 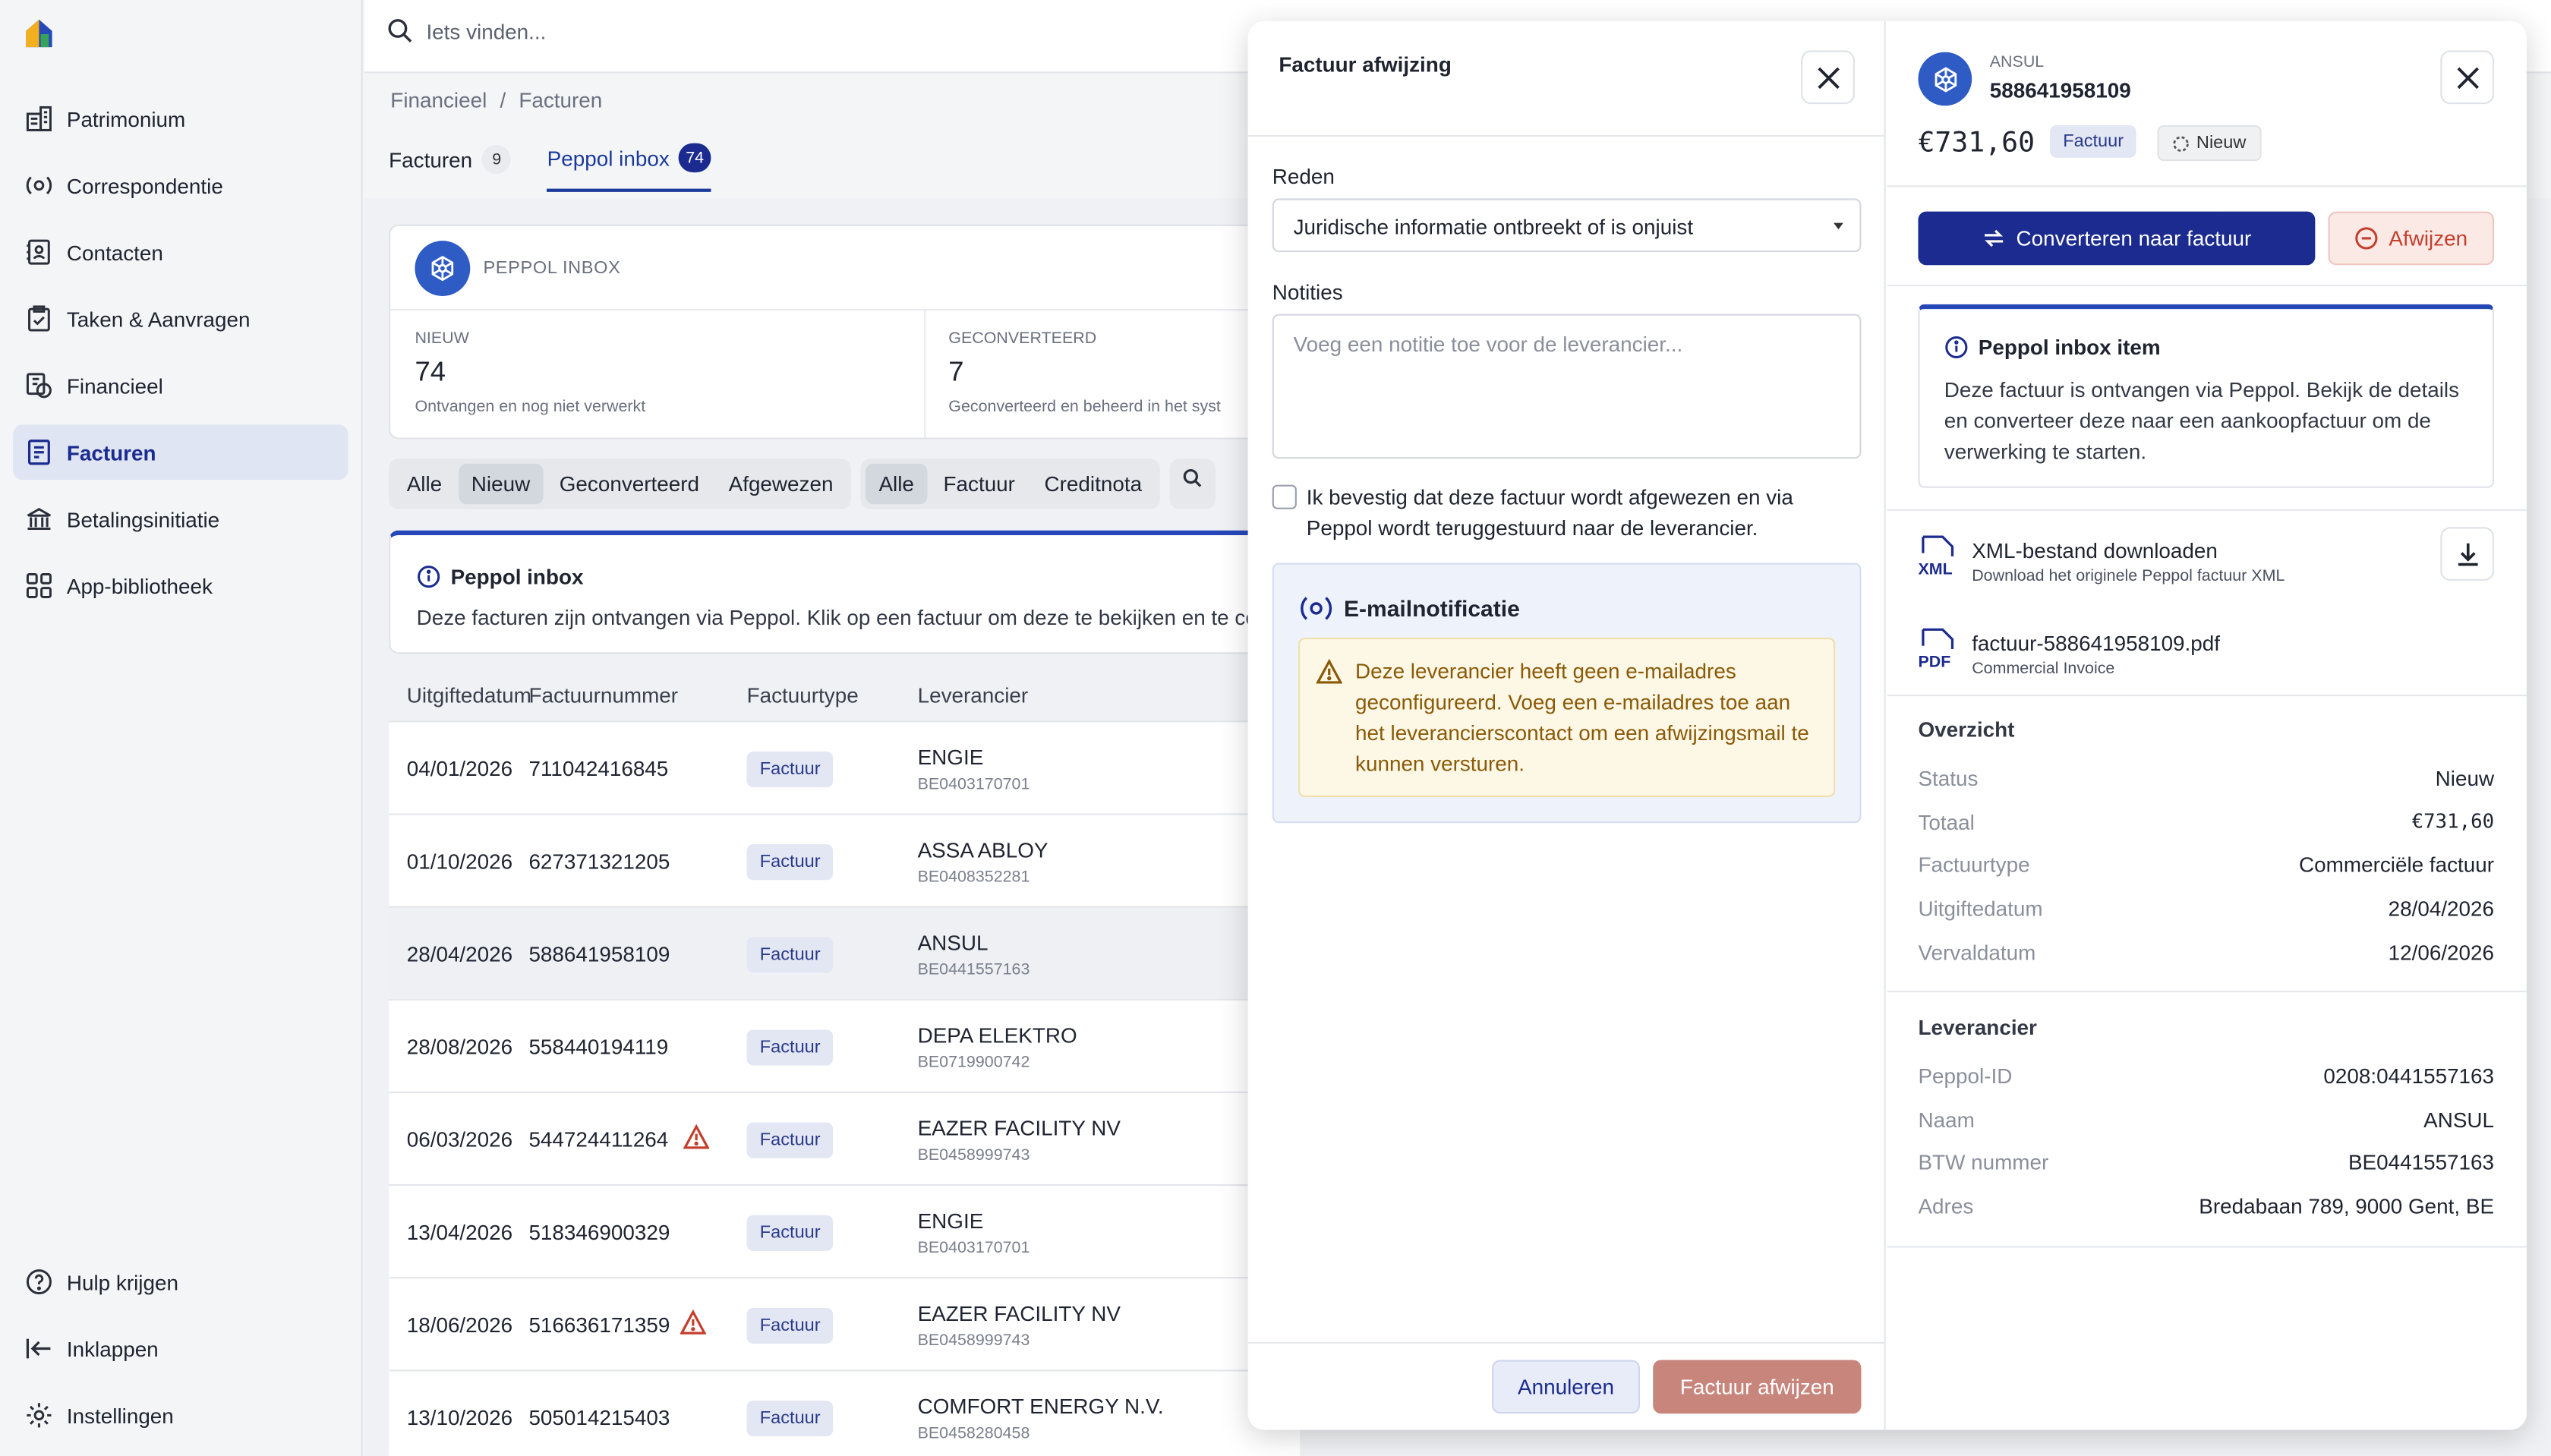 I want to click on cell-supplier: ANSUL BE0441557163, so click(x=974, y=955).